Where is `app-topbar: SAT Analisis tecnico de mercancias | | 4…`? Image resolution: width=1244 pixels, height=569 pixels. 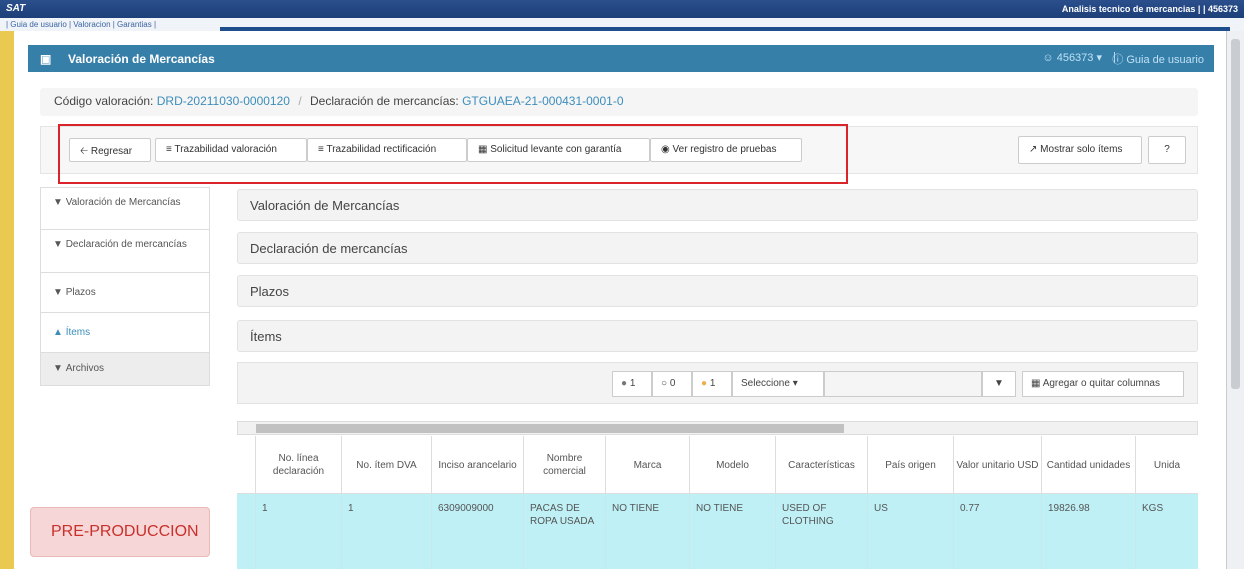 app-topbar: SAT Analisis tecnico de mercancias | | 4… is located at coordinates (622, 9).